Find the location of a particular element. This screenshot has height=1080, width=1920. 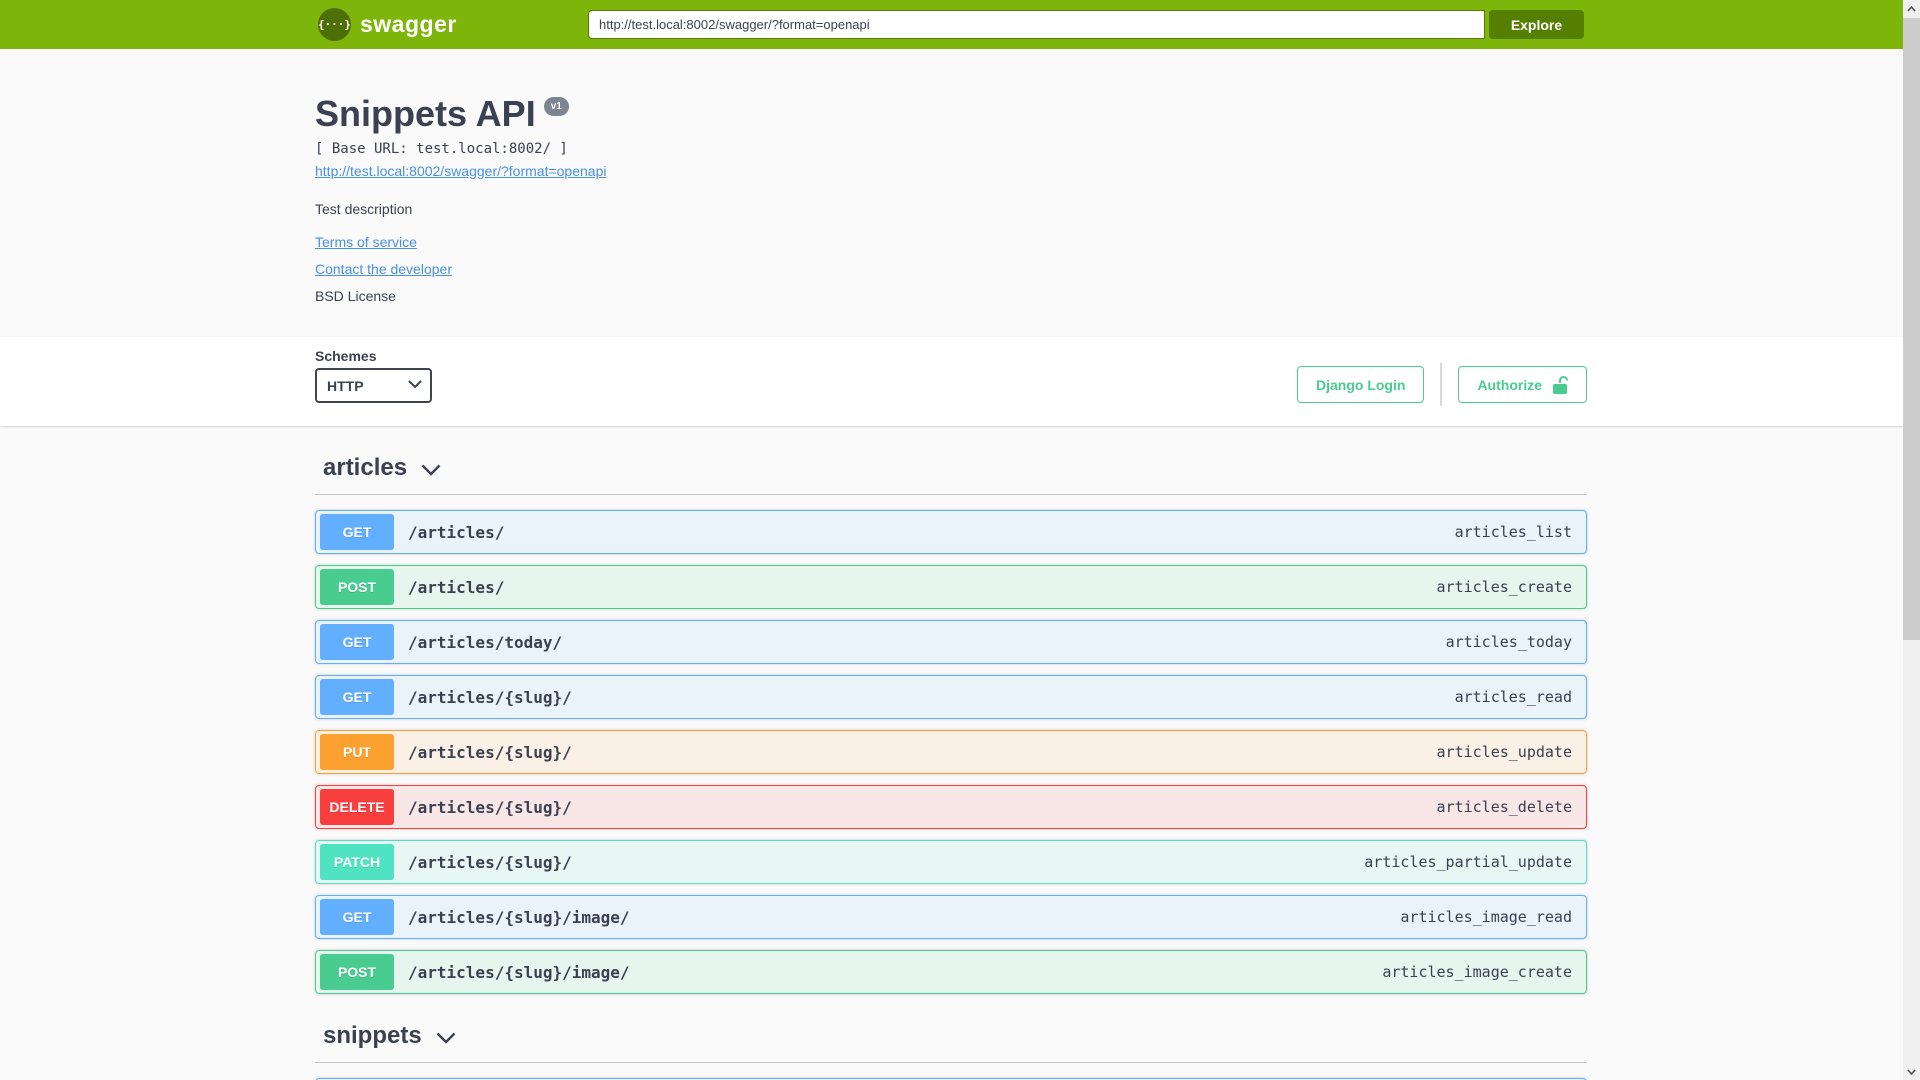

unlocked-padlock-icon is located at coordinates (1560, 384).